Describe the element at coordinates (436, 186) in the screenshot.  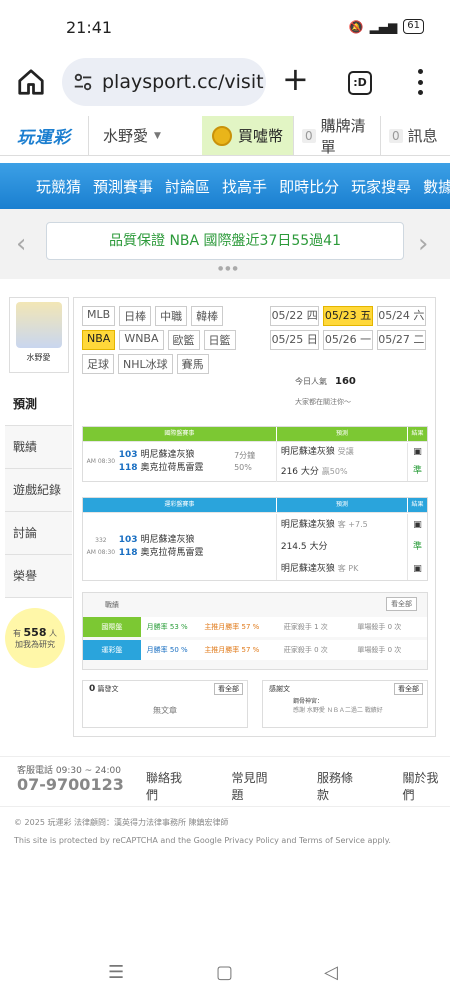
I see `menu-item: 數據` at that location.